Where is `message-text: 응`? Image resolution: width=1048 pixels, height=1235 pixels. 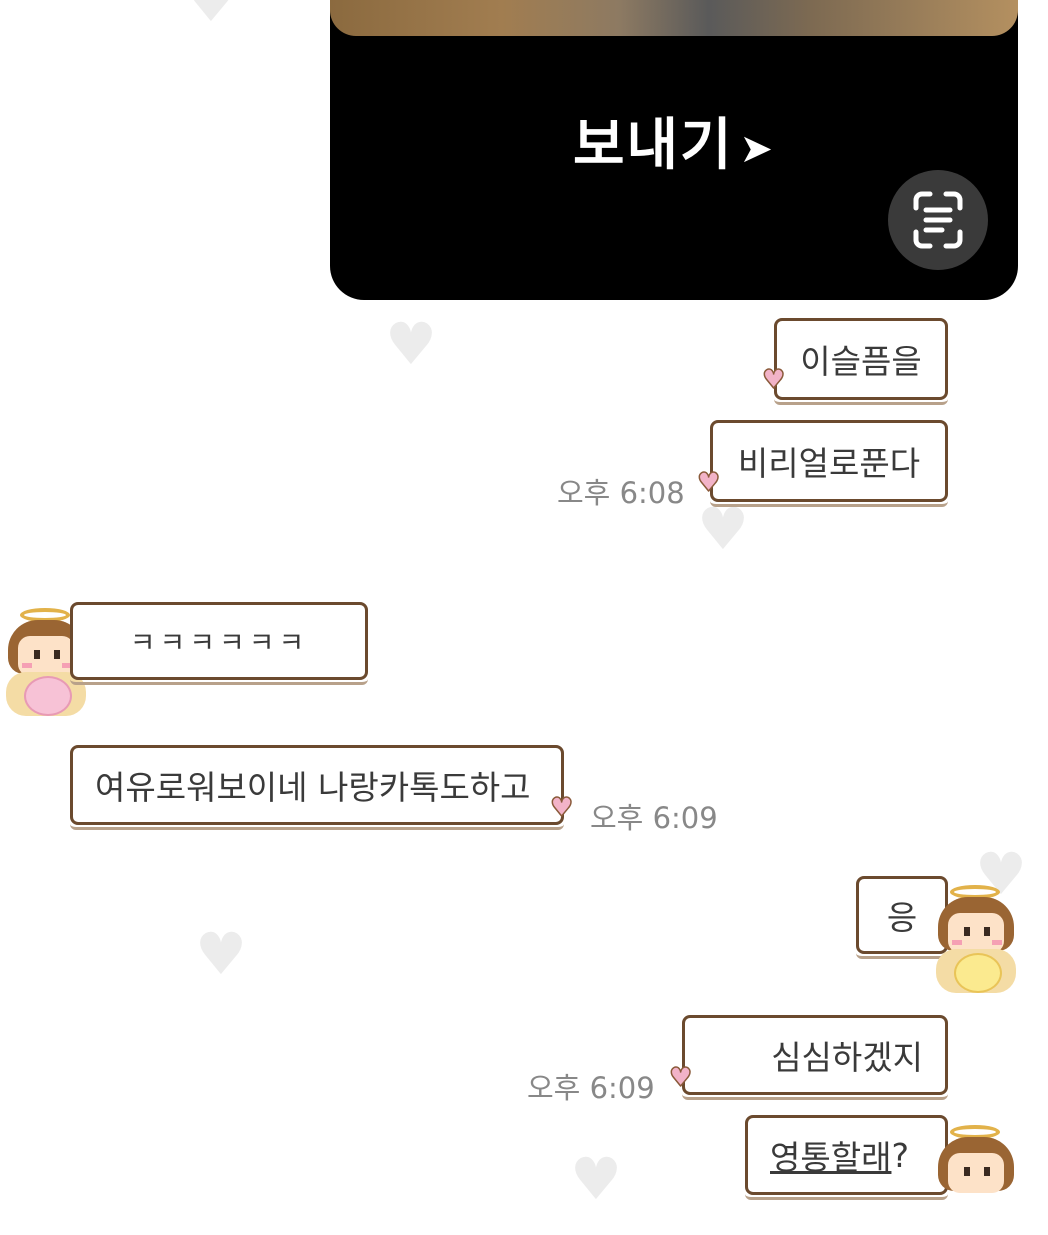 message-text: 응 is located at coordinates (902, 917).